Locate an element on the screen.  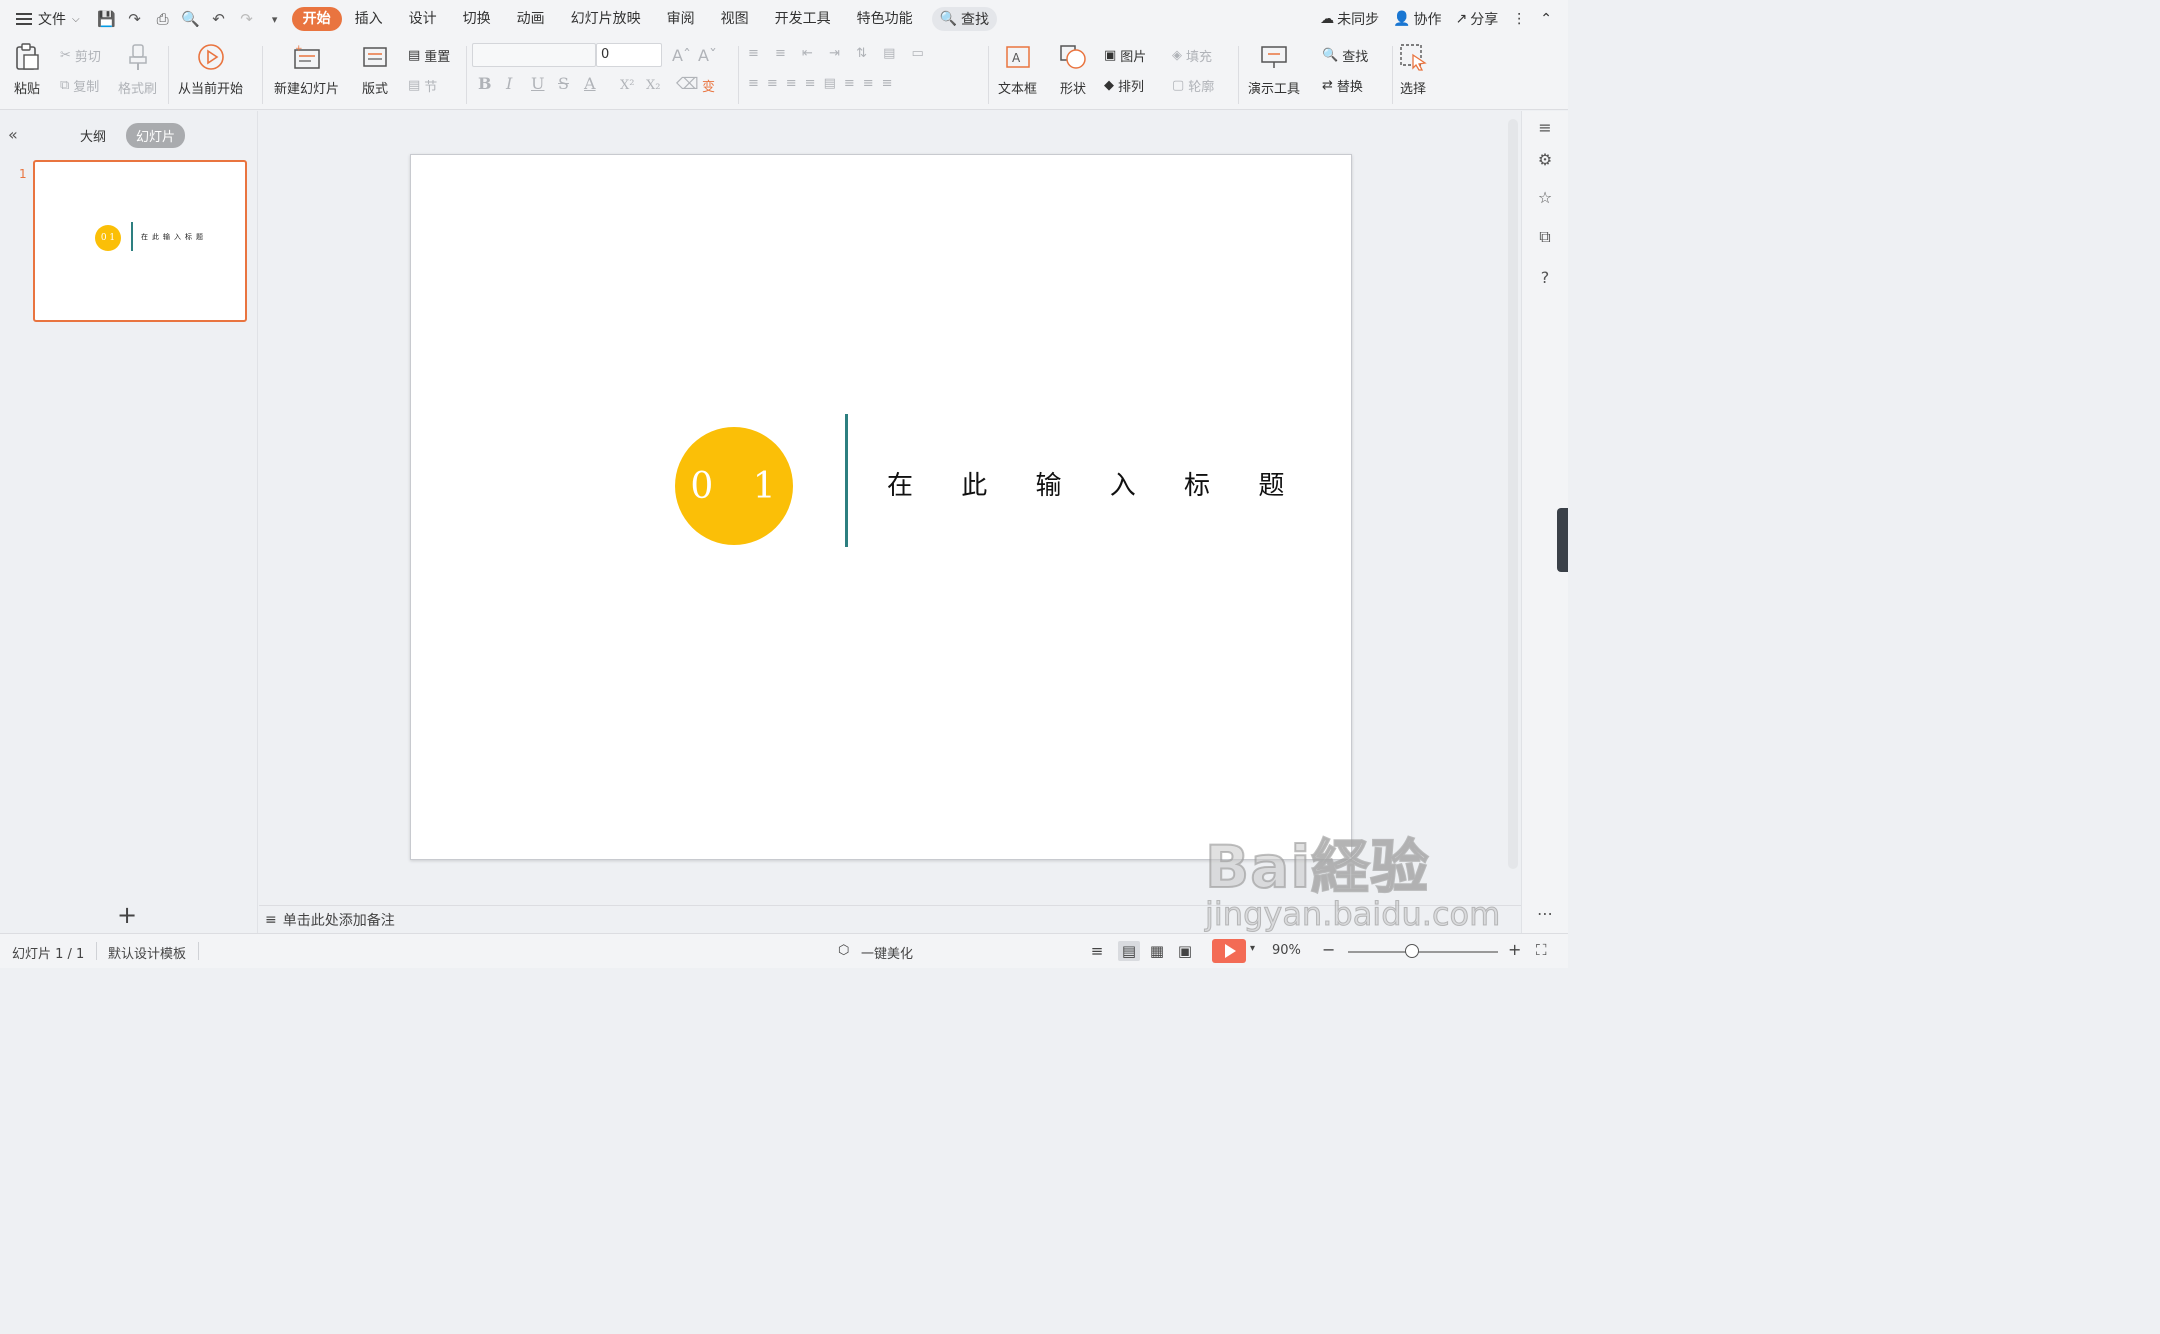
tab-slideshow: 幻灯片放映 is located at coordinates (606, 19).